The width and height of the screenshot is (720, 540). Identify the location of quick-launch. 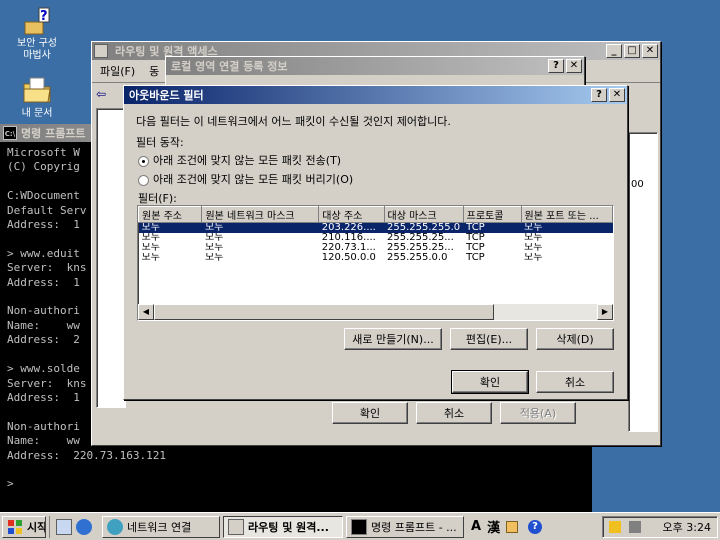
(75, 526).